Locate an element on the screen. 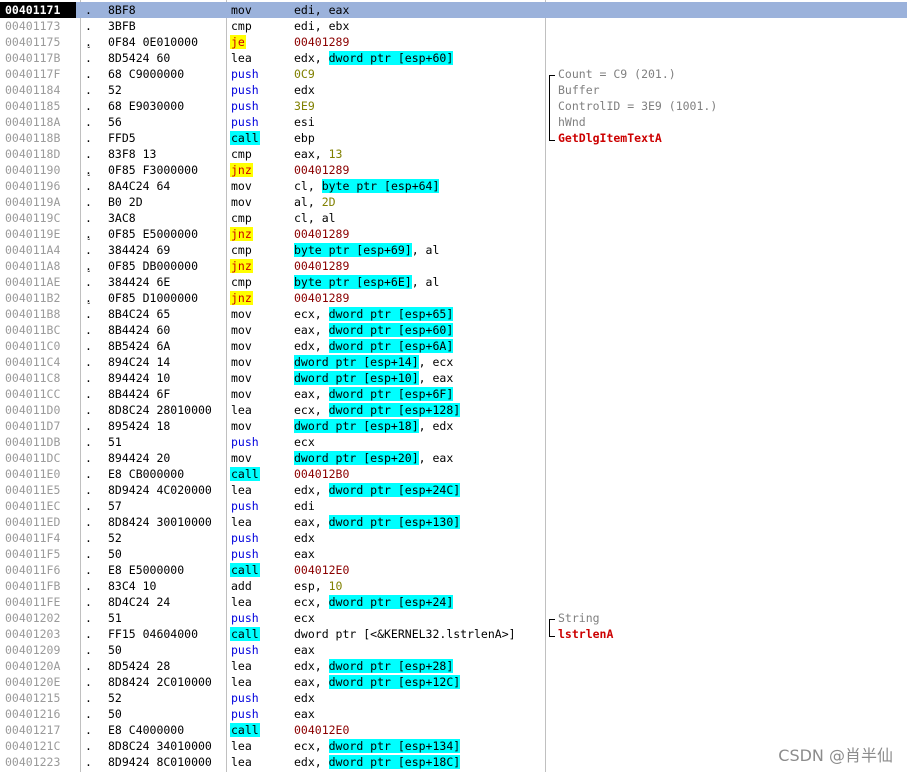 This screenshot has height=772, width=907. disasm-row: 00401175. ˬ 0F84 0E010000 je 00401289 is located at coordinates (453, 42).